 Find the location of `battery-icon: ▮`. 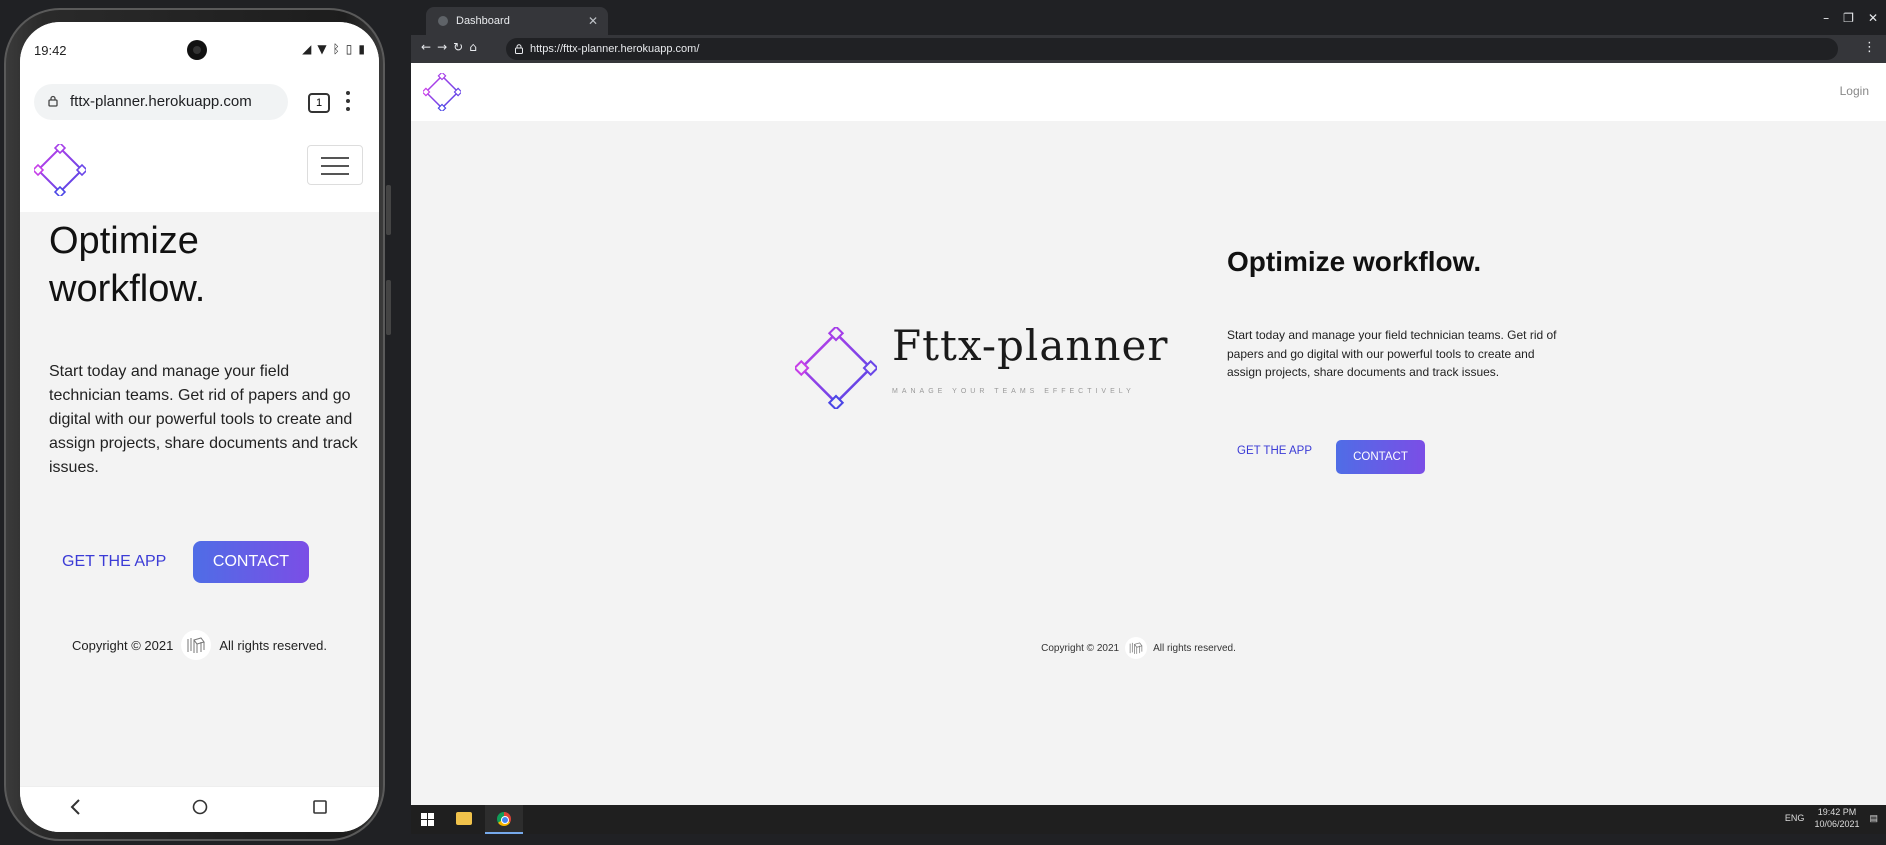

battery-icon: ▮ is located at coordinates (361, 49).